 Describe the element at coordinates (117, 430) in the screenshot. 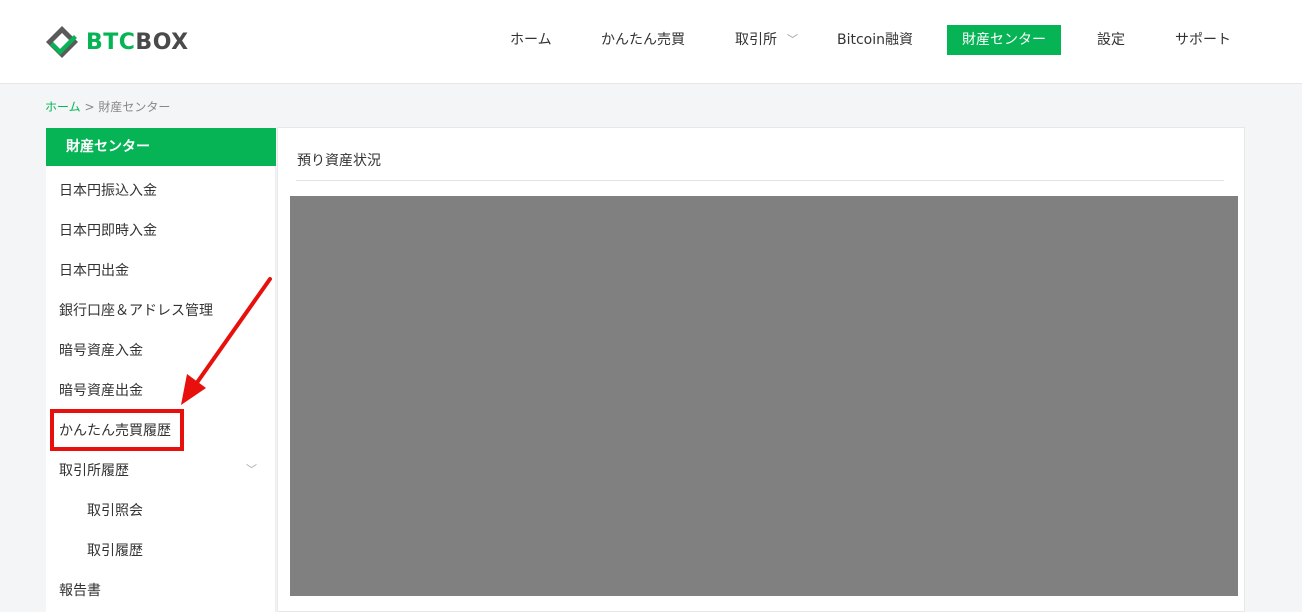

I see `annotation-highlight-box` at that location.